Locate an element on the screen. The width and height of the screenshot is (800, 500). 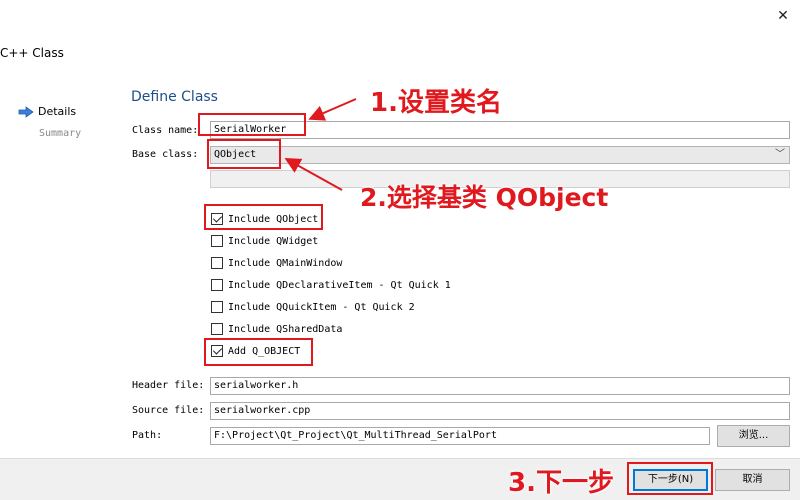
checkbox-label: Include QSharedData is located at coordinates (285, 329).